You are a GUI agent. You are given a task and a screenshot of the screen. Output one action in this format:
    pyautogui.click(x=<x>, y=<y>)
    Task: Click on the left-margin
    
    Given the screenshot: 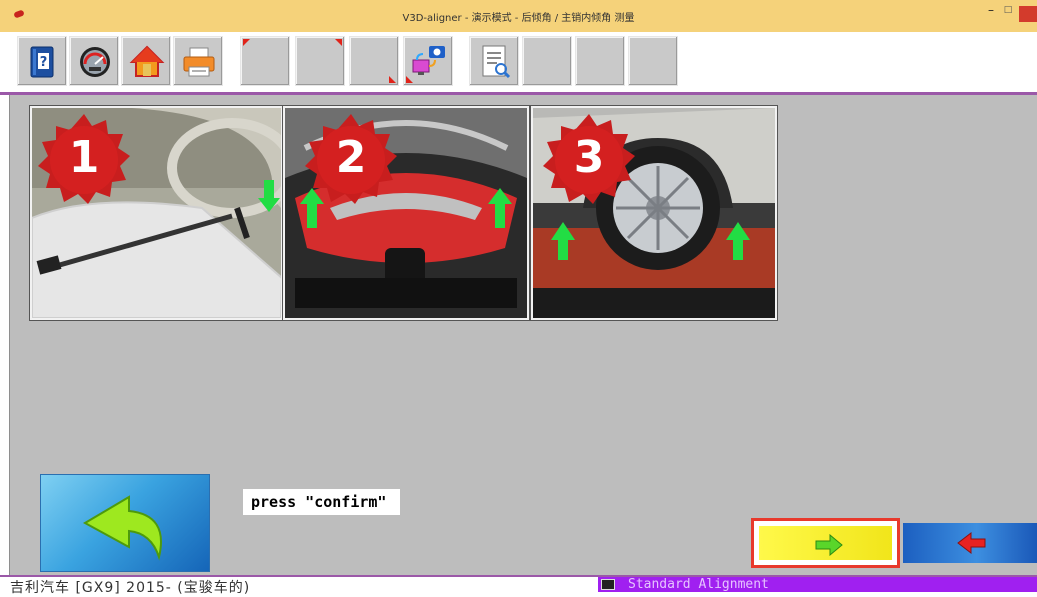 What is the action you would take?
    pyautogui.click(x=5, y=335)
    